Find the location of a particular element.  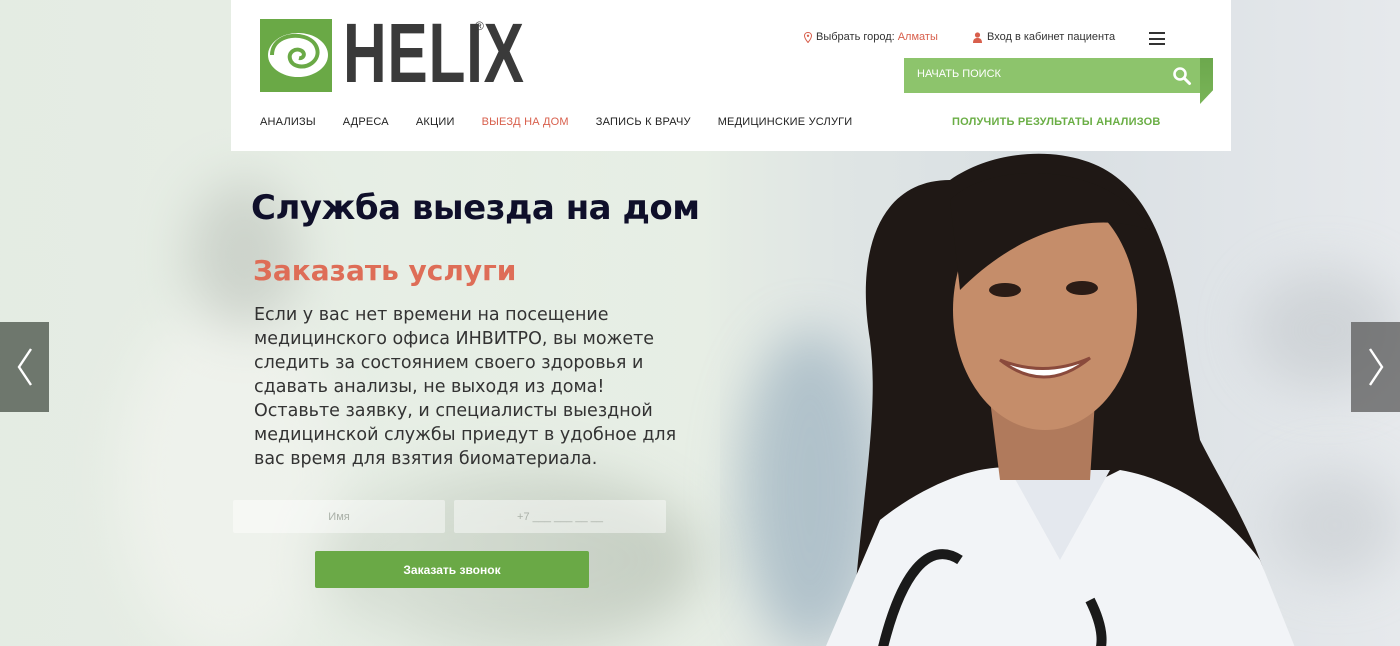

hamburger-menu-icon is located at coordinates (1157, 38).